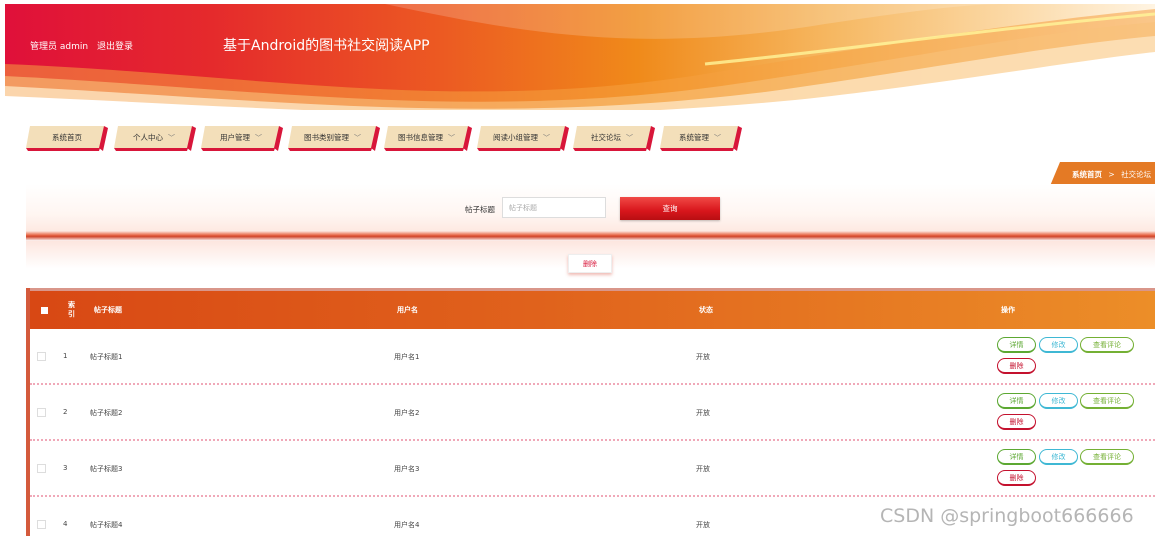 The width and height of the screenshot is (1155, 536). Describe the element at coordinates (65, 412) in the screenshot. I see `row-index: 2` at that location.